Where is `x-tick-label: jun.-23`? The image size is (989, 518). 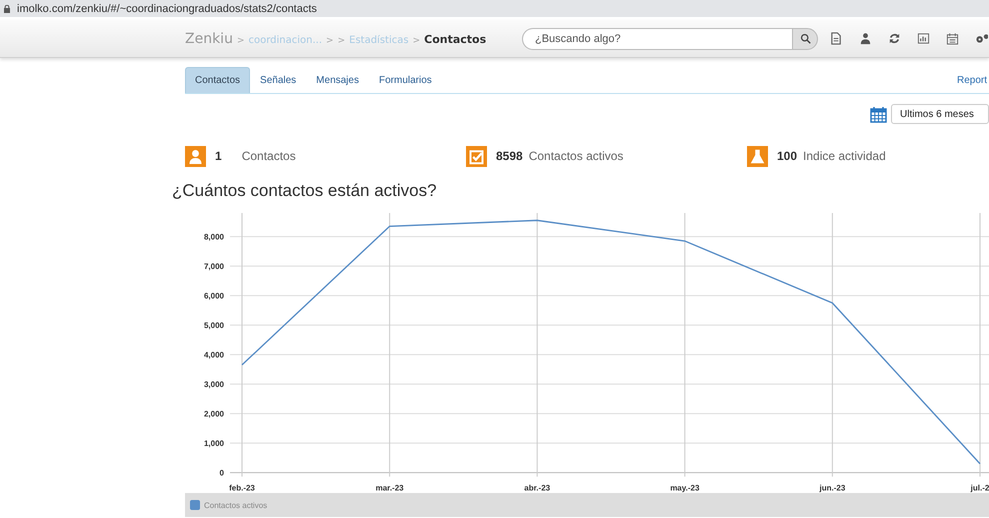
x-tick-label: jun.-23 is located at coordinates (833, 488).